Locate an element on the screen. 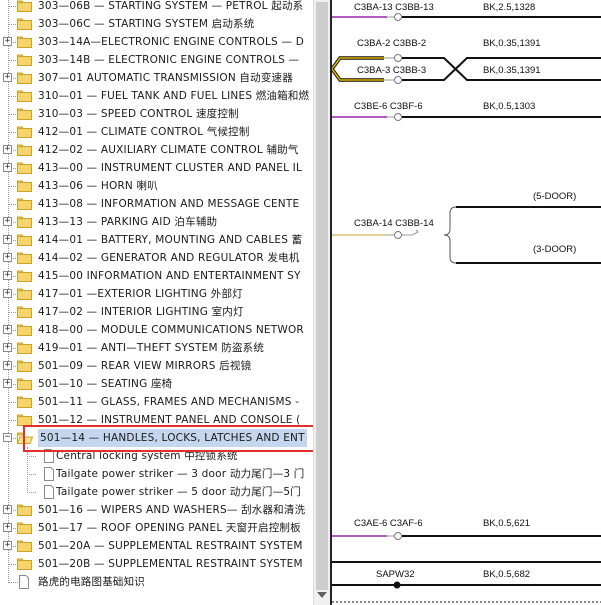 This screenshot has height=605, width=601. tree-folder-item: +418—00 — MODULE COMMUNICATIONS NETWOR is located at coordinates (156, 330).